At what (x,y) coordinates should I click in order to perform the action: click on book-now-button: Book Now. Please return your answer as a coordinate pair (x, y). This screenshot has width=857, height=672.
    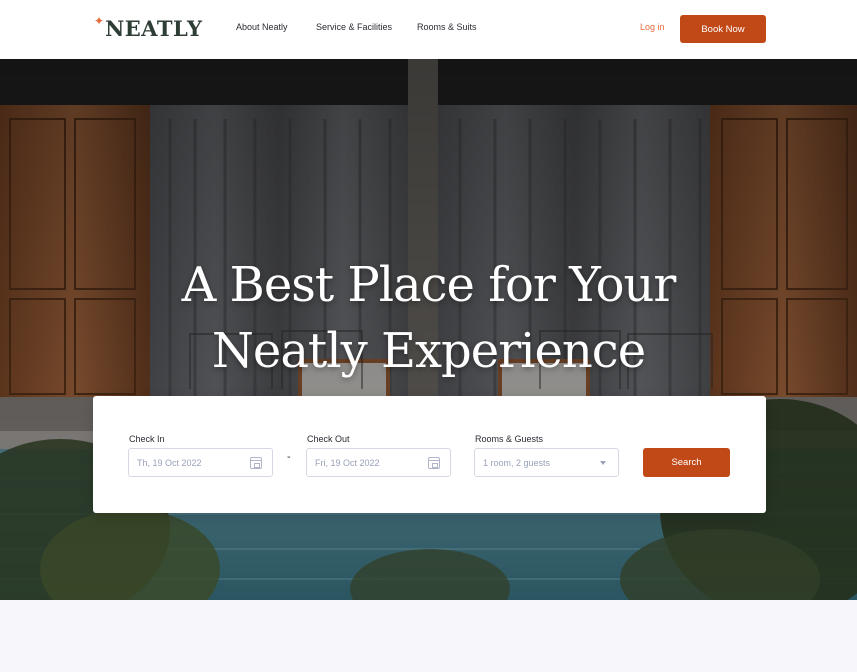
    Looking at the image, I should click on (723, 29).